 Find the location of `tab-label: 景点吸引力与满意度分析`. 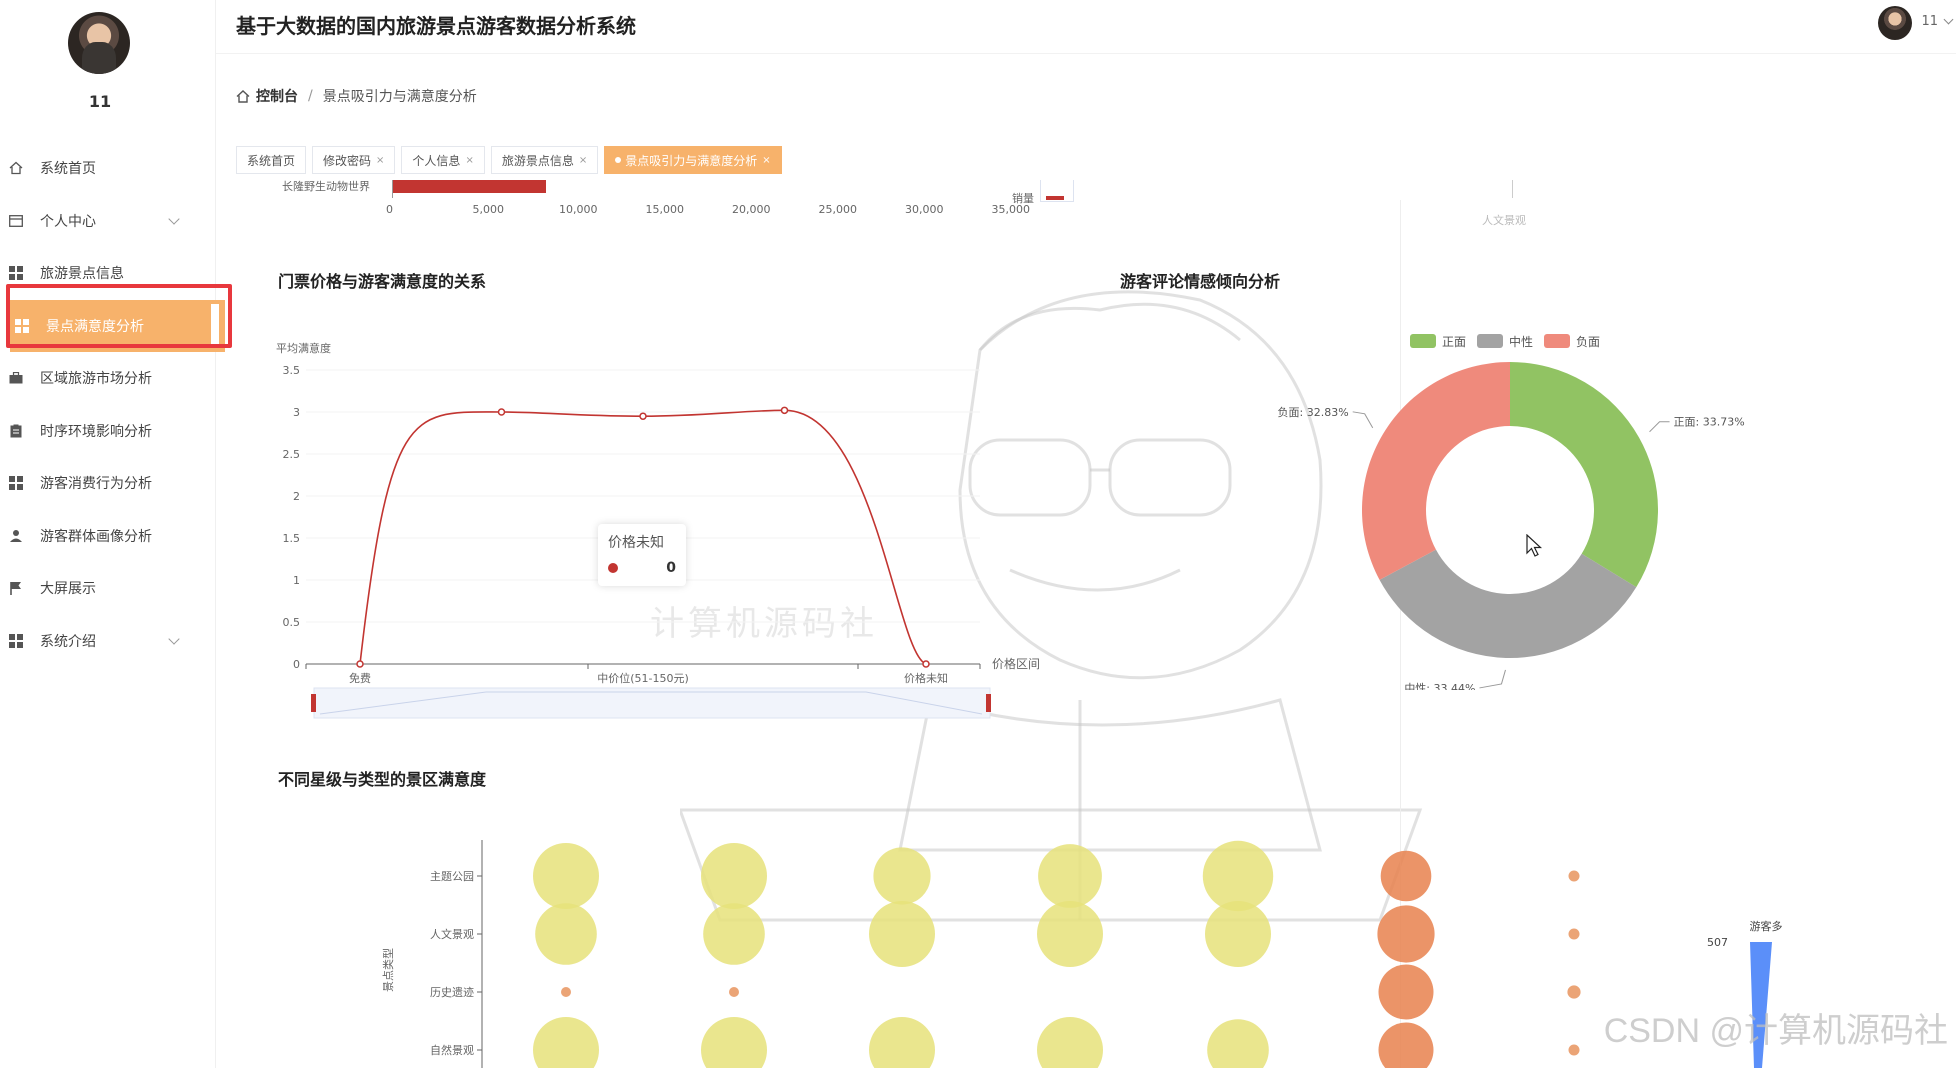

tab-label: 景点吸引力与满意度分析 is located at coordinates (691, 160).